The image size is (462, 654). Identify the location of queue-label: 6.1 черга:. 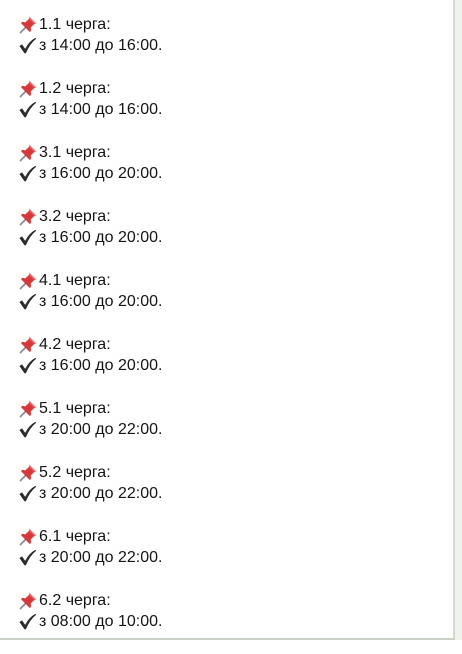
(75, 536).